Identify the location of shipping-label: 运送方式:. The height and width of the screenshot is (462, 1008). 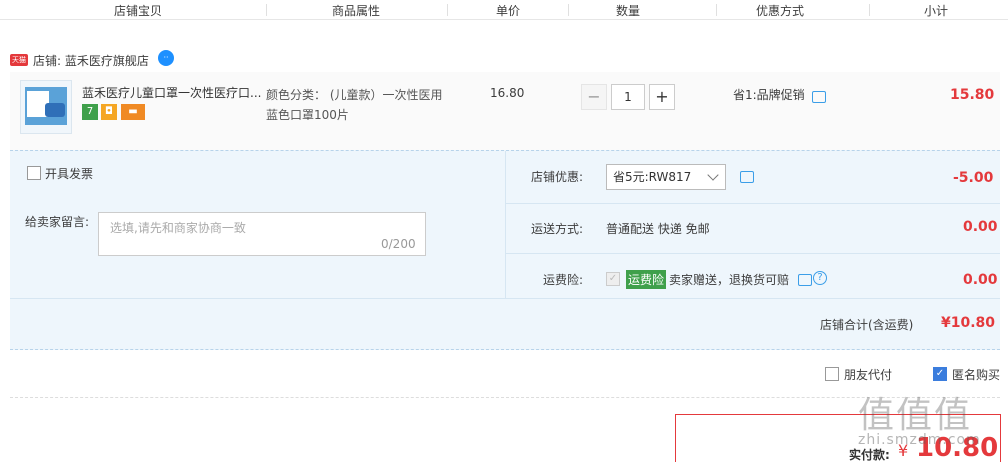
(557, 229).